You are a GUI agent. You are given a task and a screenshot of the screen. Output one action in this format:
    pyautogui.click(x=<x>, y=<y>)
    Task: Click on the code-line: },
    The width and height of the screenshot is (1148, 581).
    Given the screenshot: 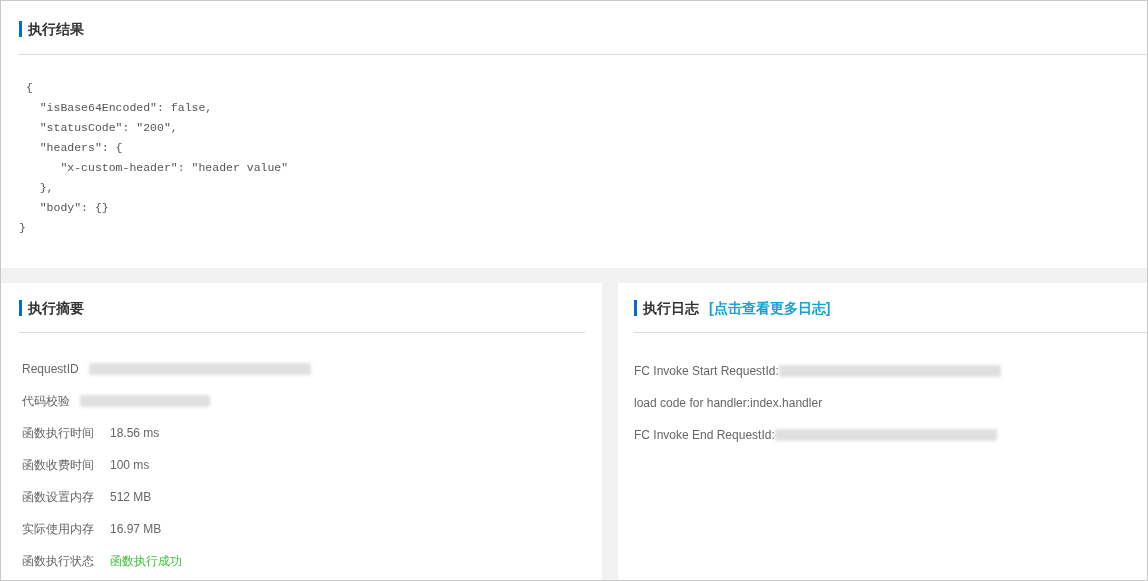 What is the action you would take?
    pyautogui.click(x=46, y=188)
    